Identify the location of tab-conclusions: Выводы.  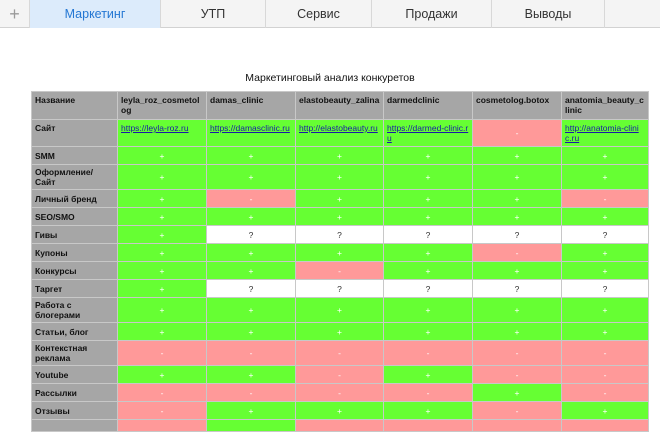
(547, 14).